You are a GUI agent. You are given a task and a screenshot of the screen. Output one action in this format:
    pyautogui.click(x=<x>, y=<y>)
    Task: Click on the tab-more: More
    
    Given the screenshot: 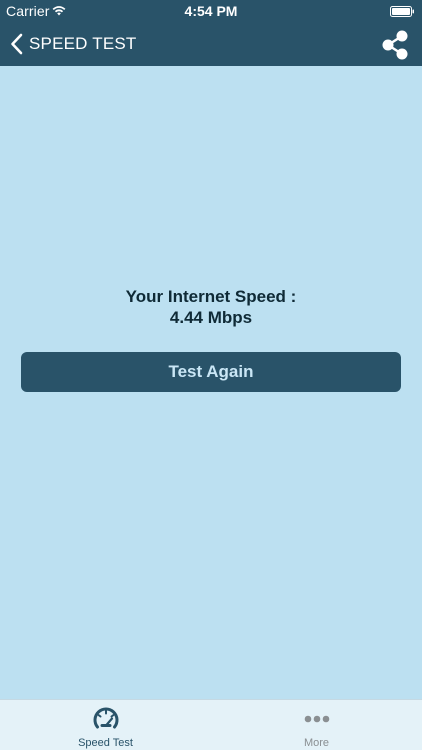 What is the action you would take?
    pyautogui.click(x=316, y=725)
    